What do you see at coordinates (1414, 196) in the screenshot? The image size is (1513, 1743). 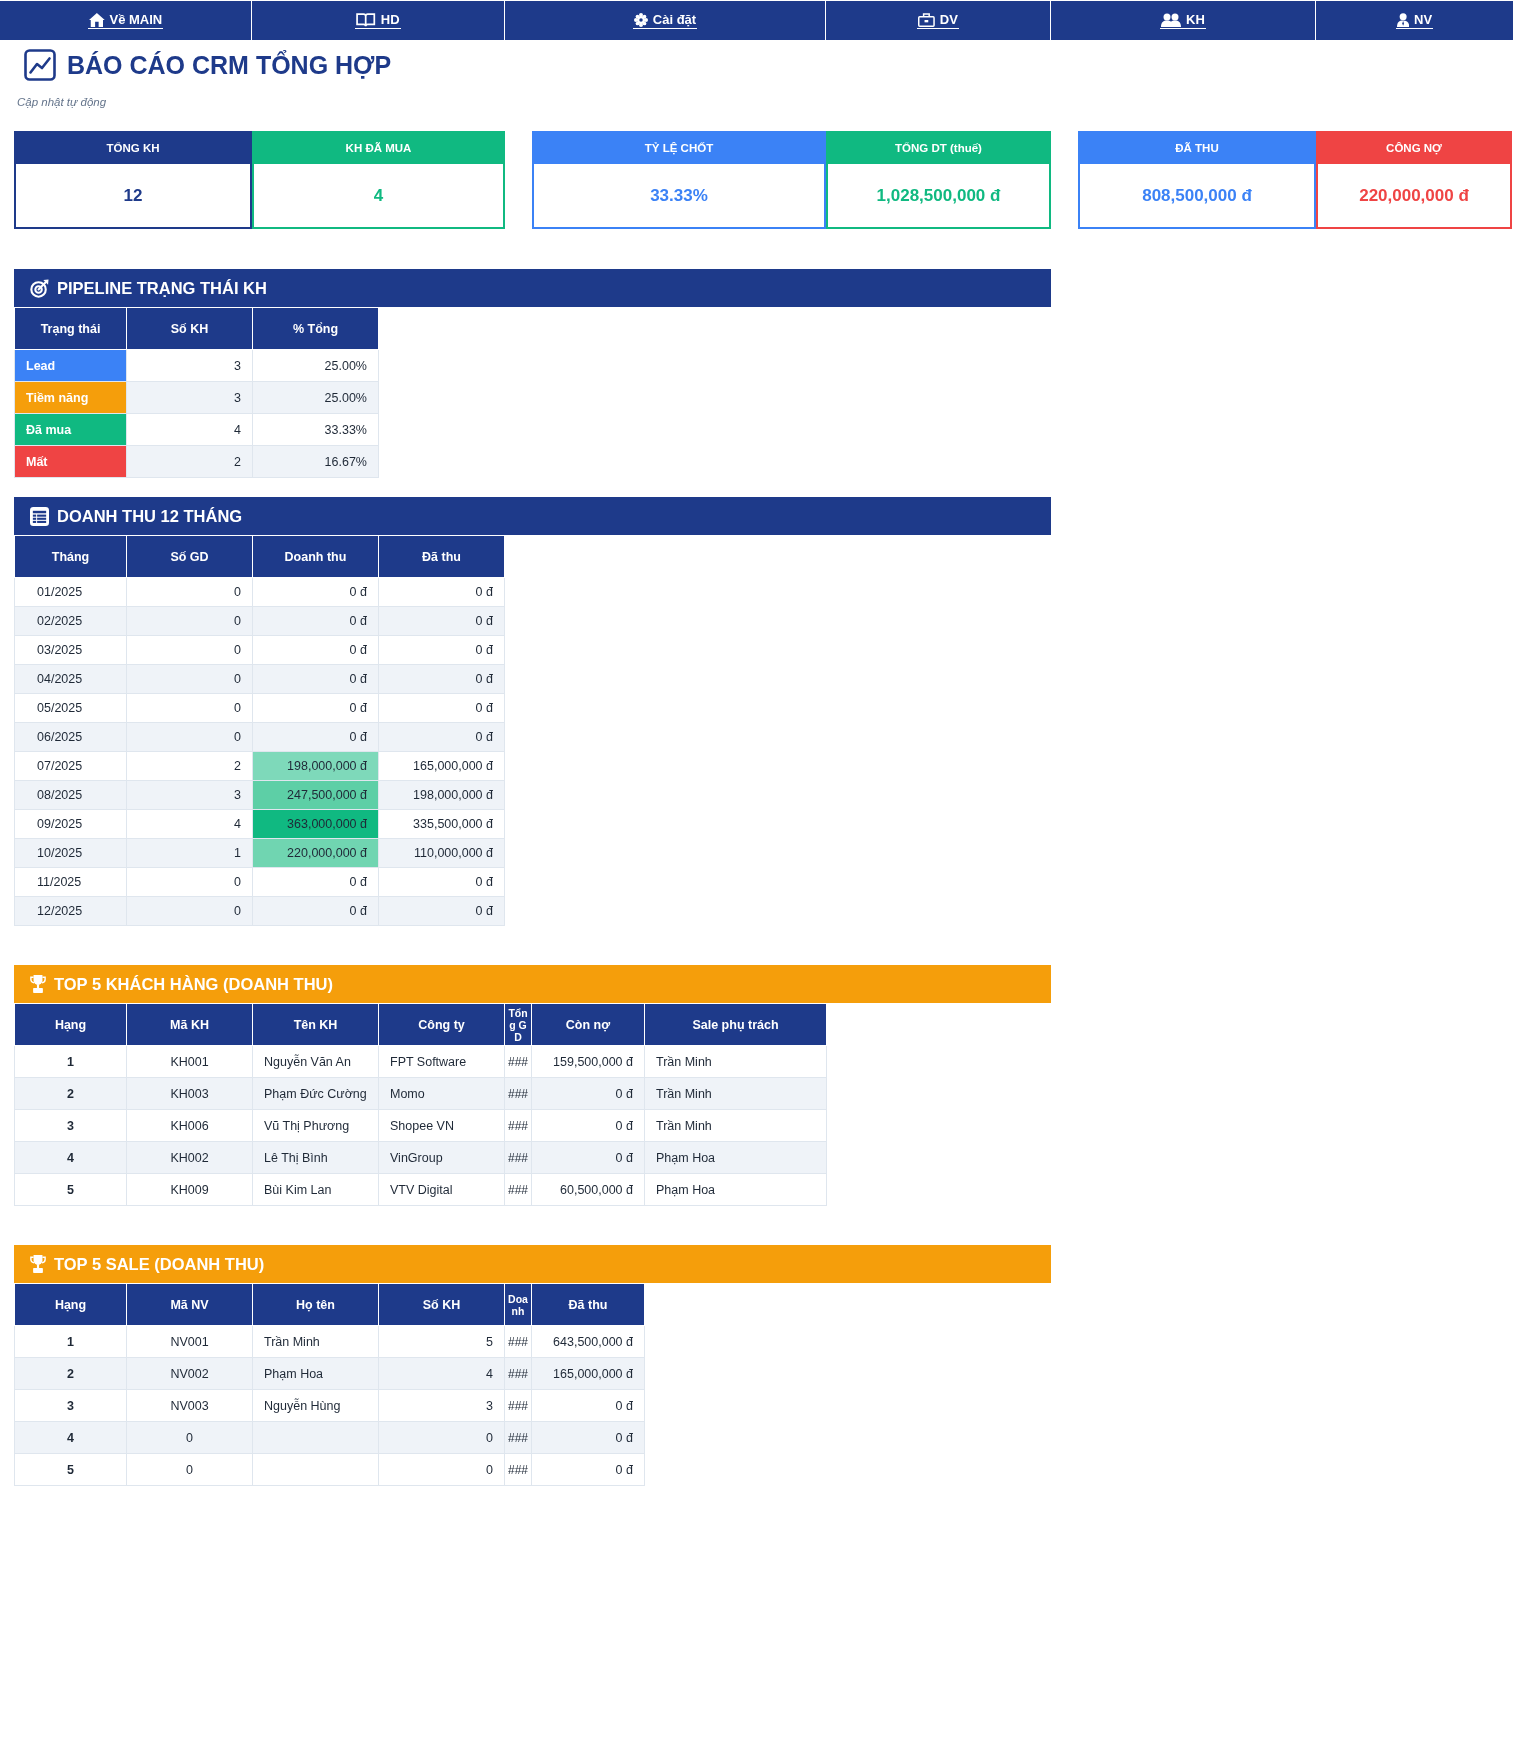 I see `kpi-value: 220,000,000 đ` at bounding box center [1414, 196].